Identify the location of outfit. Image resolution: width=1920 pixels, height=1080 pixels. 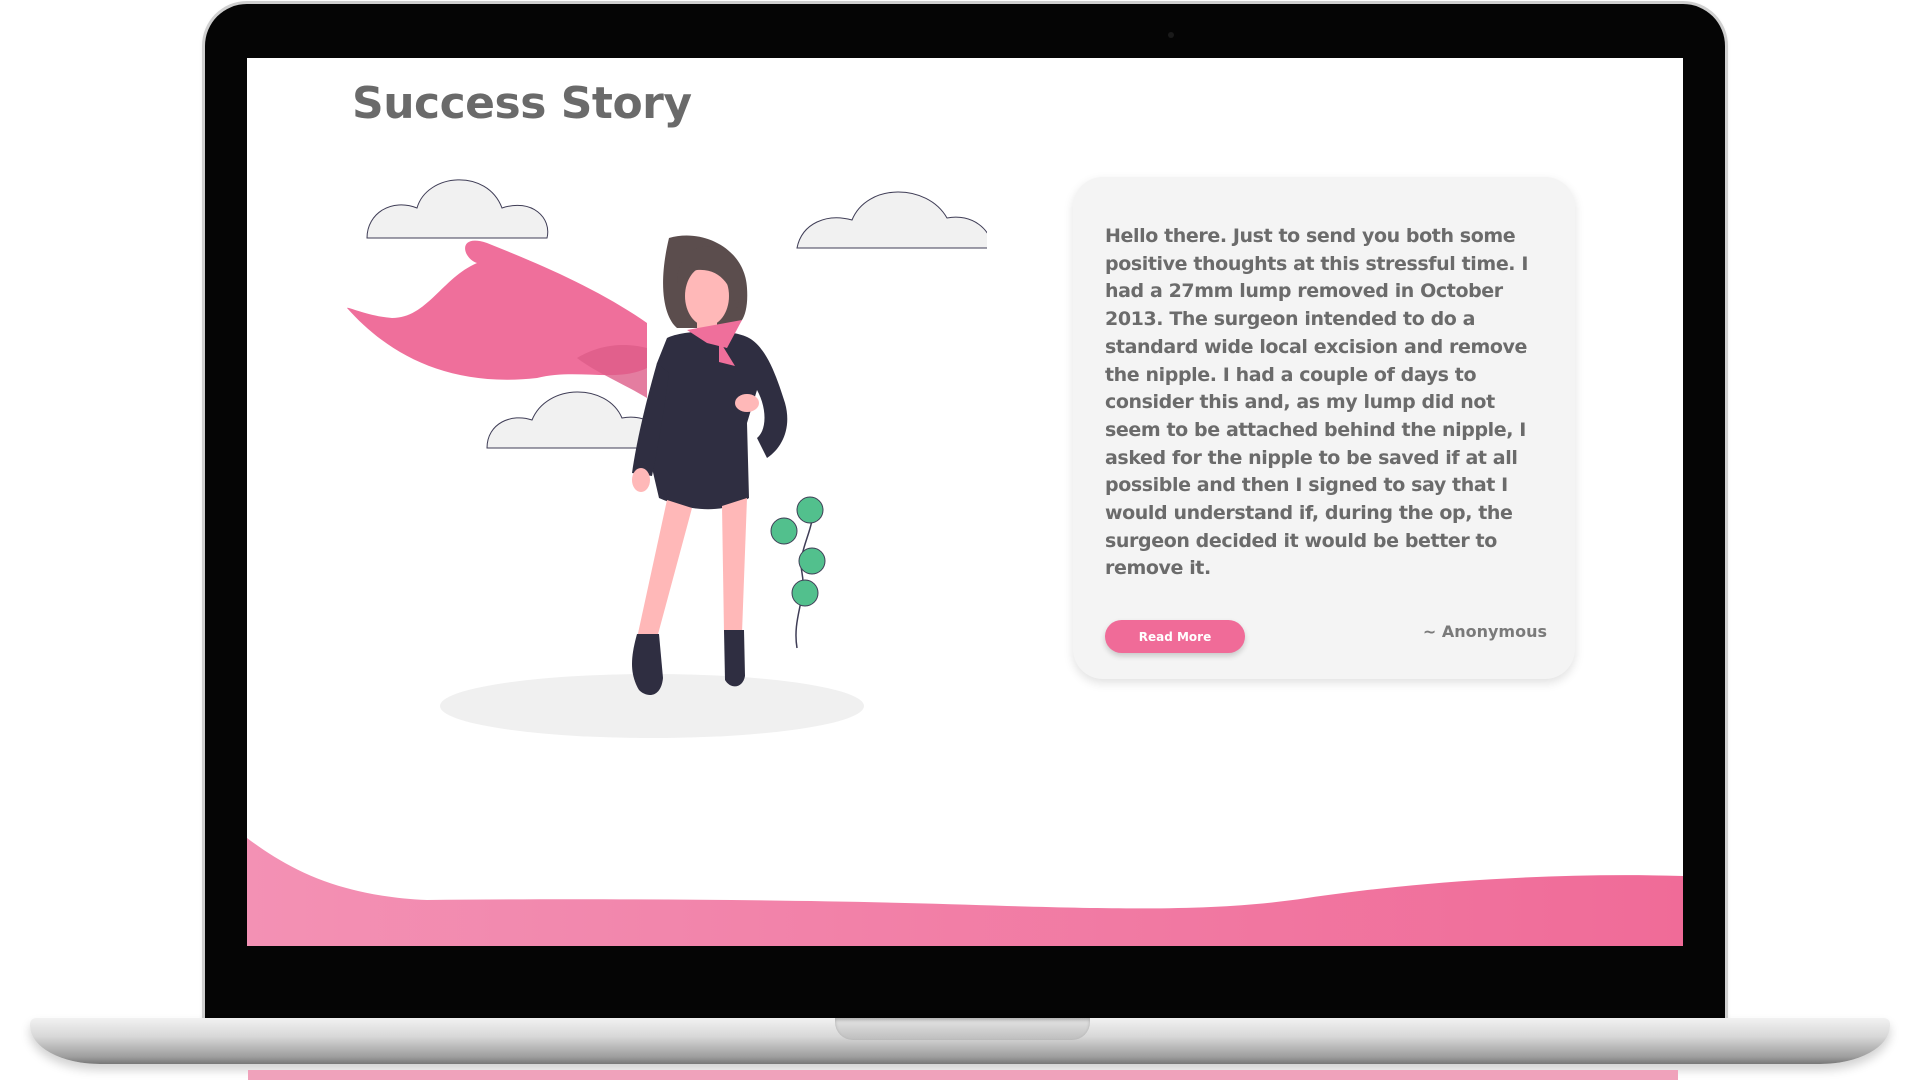
(718, 420).